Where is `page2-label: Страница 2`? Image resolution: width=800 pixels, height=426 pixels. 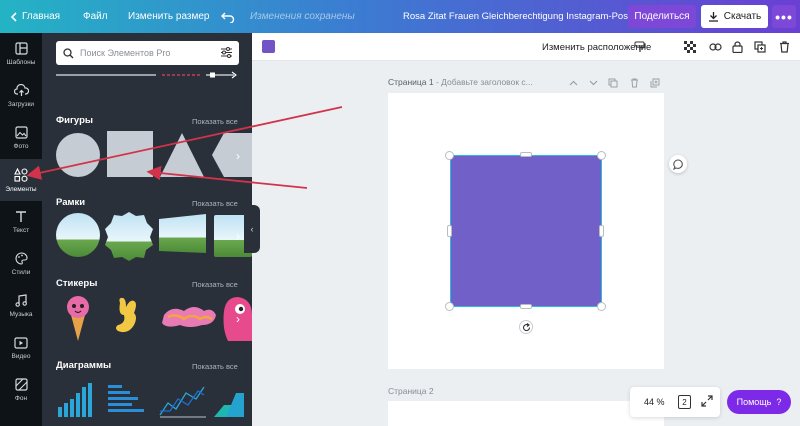
page2-label: Страница 2 is located at coordinates (411, 391).